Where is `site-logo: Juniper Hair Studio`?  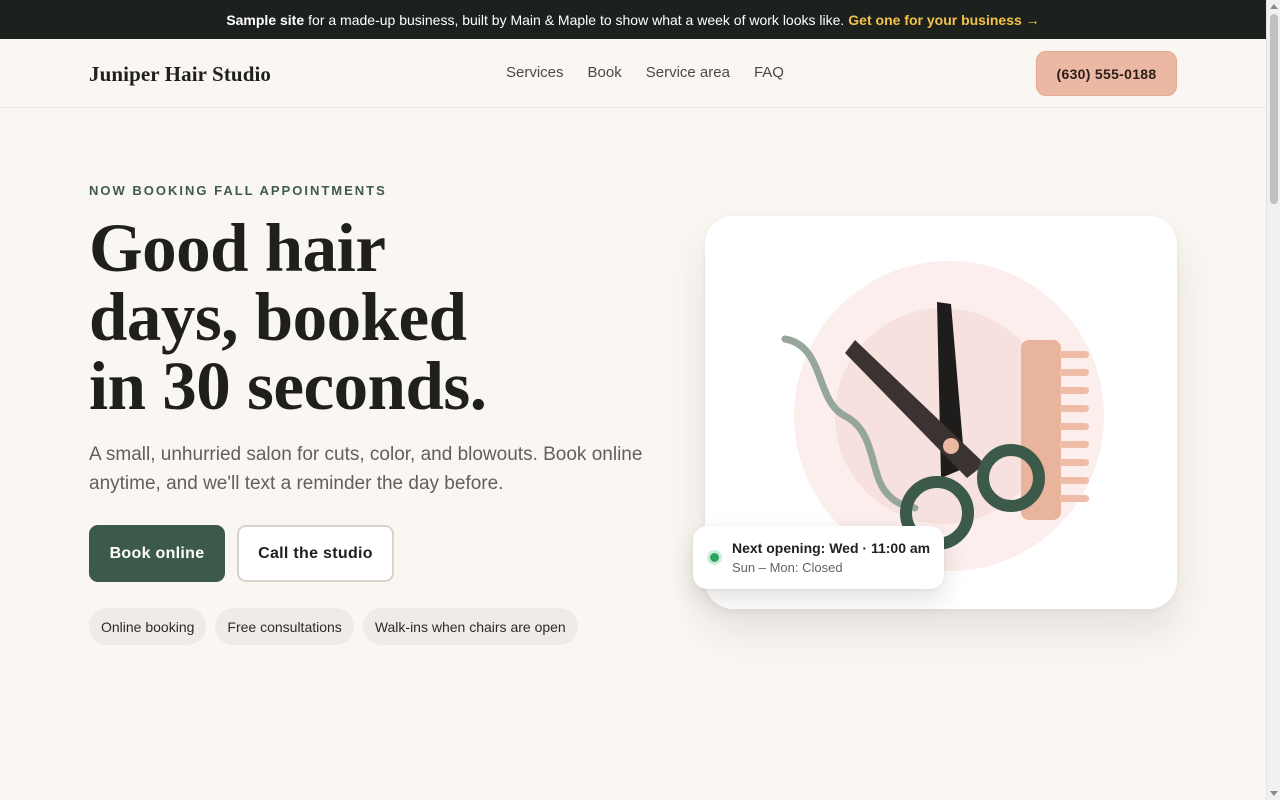 site-logo: Juniper Hair Studio is located at coordinates (180, 74).